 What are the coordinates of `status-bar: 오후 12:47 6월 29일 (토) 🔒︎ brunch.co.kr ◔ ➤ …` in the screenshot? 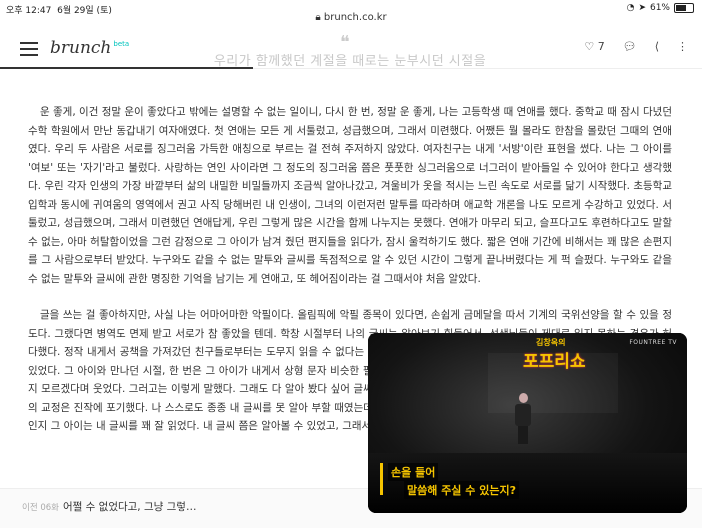 It's located at (351, 11).